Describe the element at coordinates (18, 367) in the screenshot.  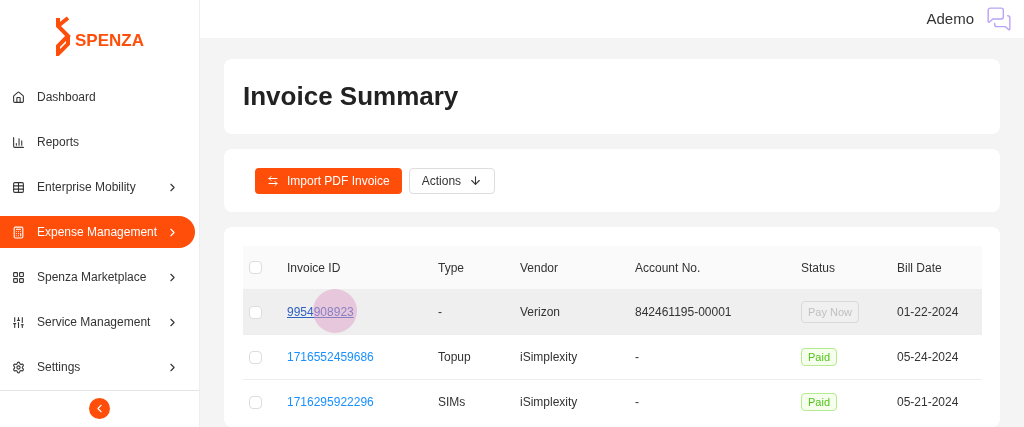
I see `settings-icon` at that location.